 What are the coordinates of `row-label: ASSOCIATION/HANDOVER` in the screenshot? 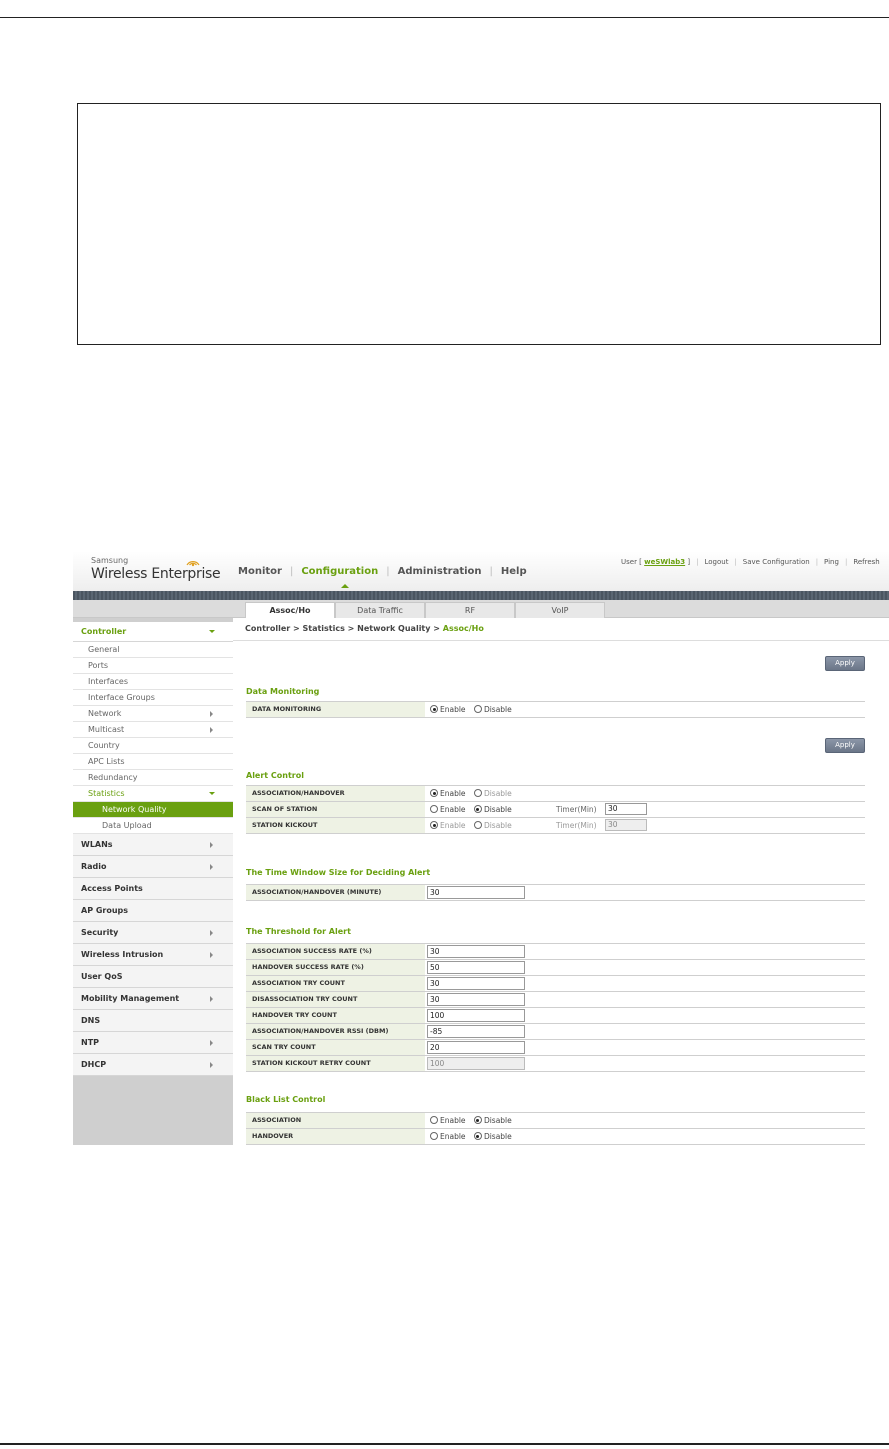 It's located at (335, 793).